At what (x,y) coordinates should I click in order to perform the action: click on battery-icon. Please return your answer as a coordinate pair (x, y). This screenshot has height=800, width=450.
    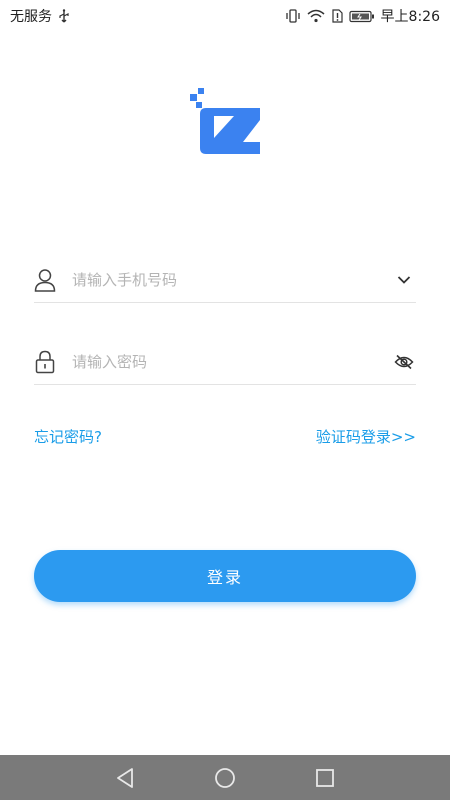
    Looking at the image, I should click on (361, 16).